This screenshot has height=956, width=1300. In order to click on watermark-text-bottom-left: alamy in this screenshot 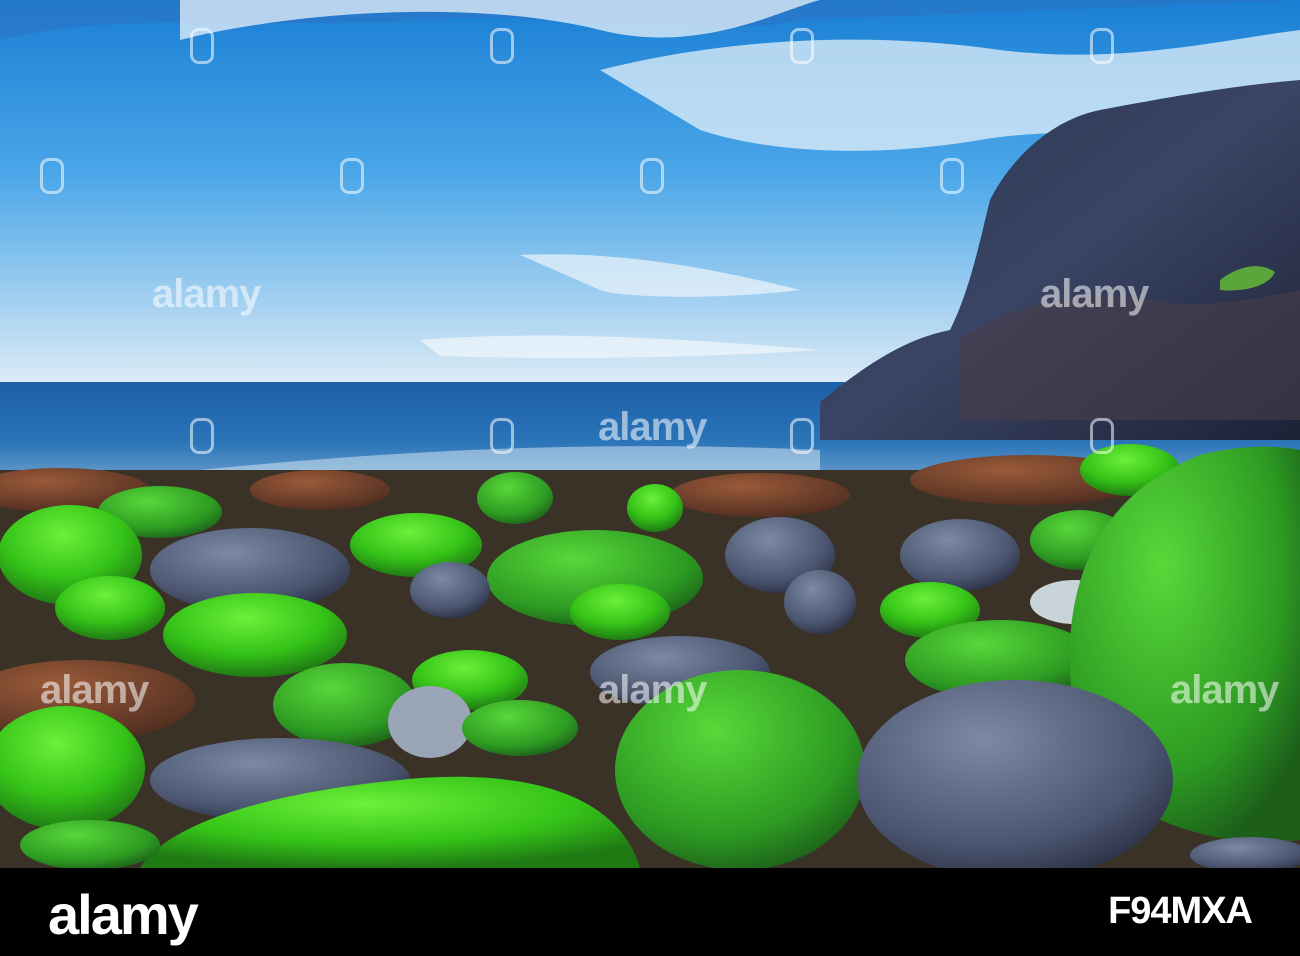, I will do `click(94, 690)`.